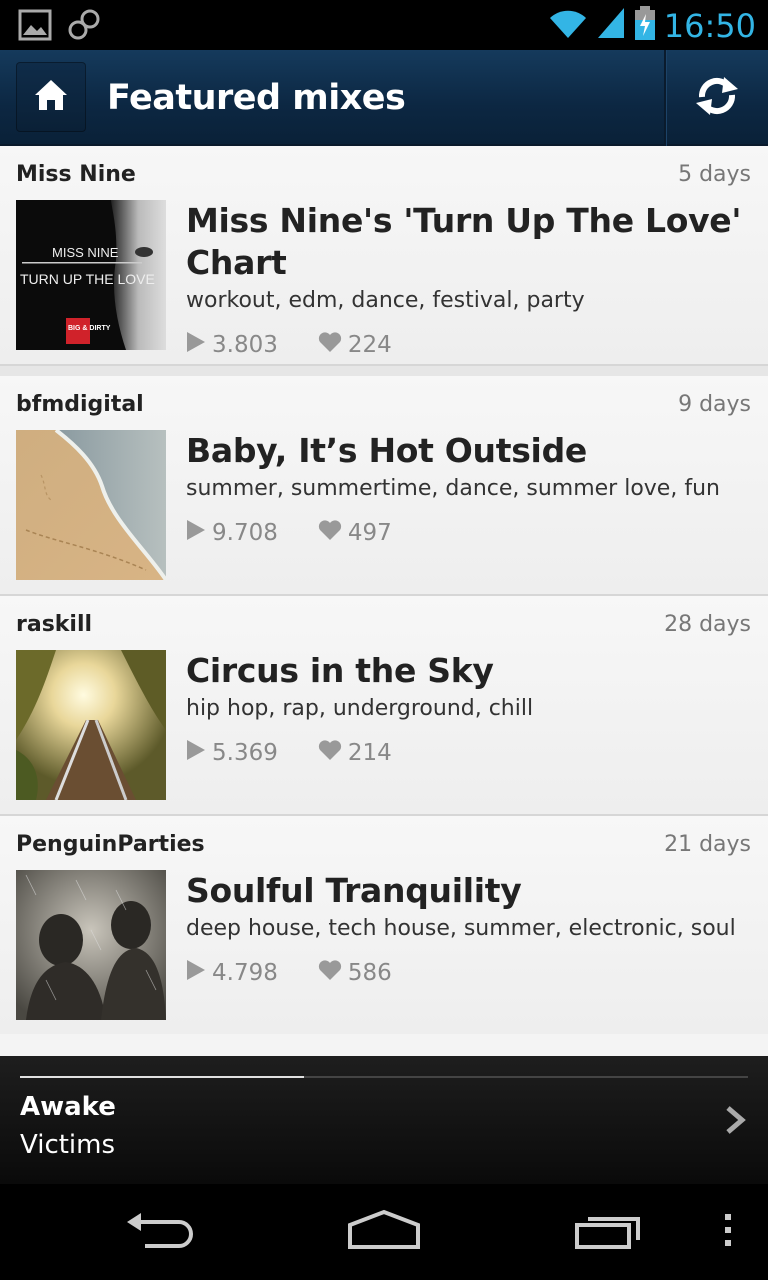 This screenshot has height=1280, width=768. Describe the element at coordinates (384, 1077) in the screenshot. I see `playback-progress` at that location.